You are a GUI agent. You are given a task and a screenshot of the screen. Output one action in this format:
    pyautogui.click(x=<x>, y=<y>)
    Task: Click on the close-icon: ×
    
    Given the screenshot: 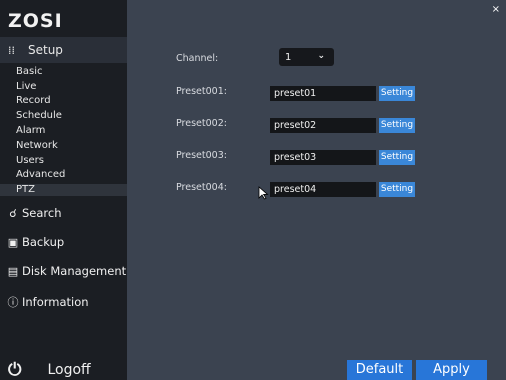 What is the action you would take?
    pyautogui.click(x=496, y=9)
    